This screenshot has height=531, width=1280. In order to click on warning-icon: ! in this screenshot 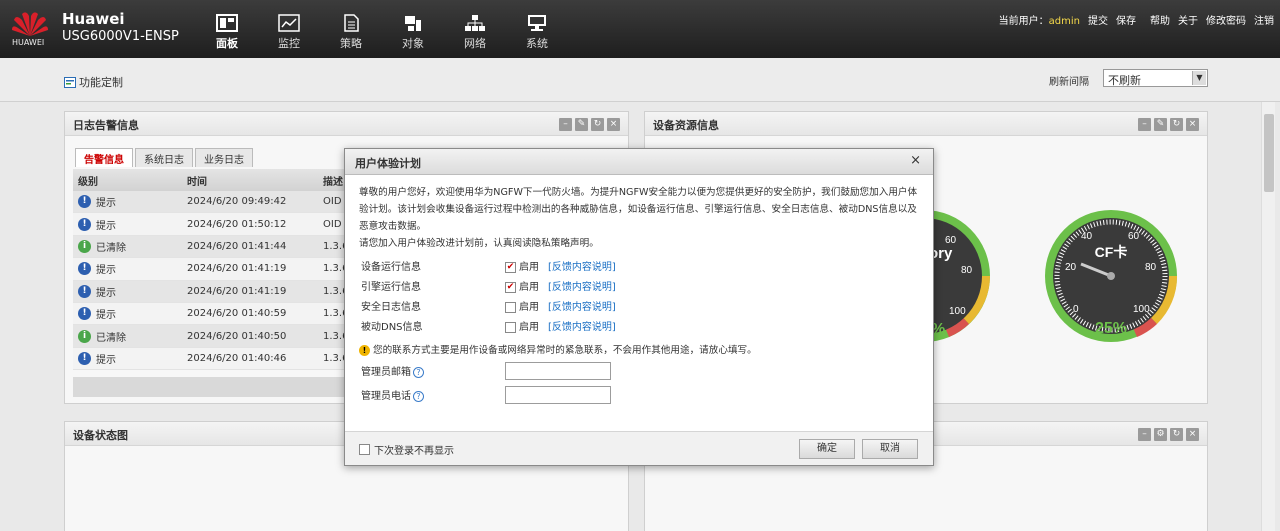, I will do `click(364, 350)`.